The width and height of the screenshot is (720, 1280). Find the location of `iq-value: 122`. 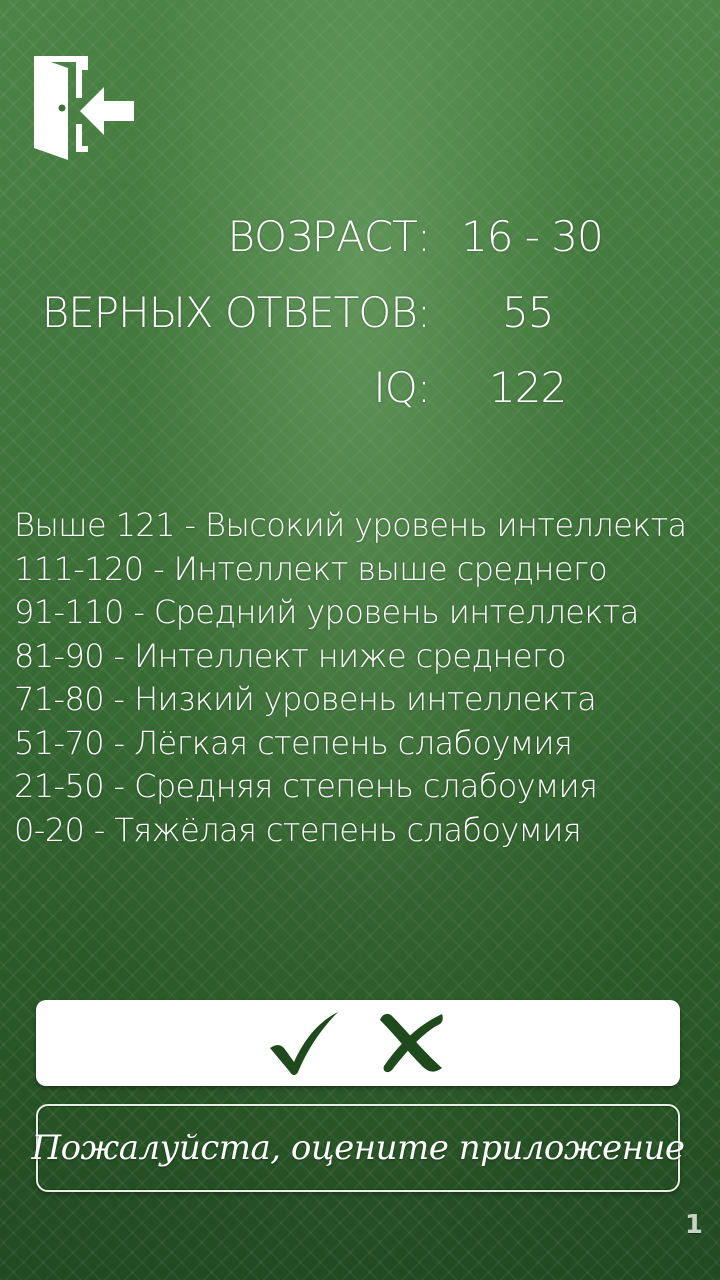

iq-value: 122 is located at coordinates (528, 387).